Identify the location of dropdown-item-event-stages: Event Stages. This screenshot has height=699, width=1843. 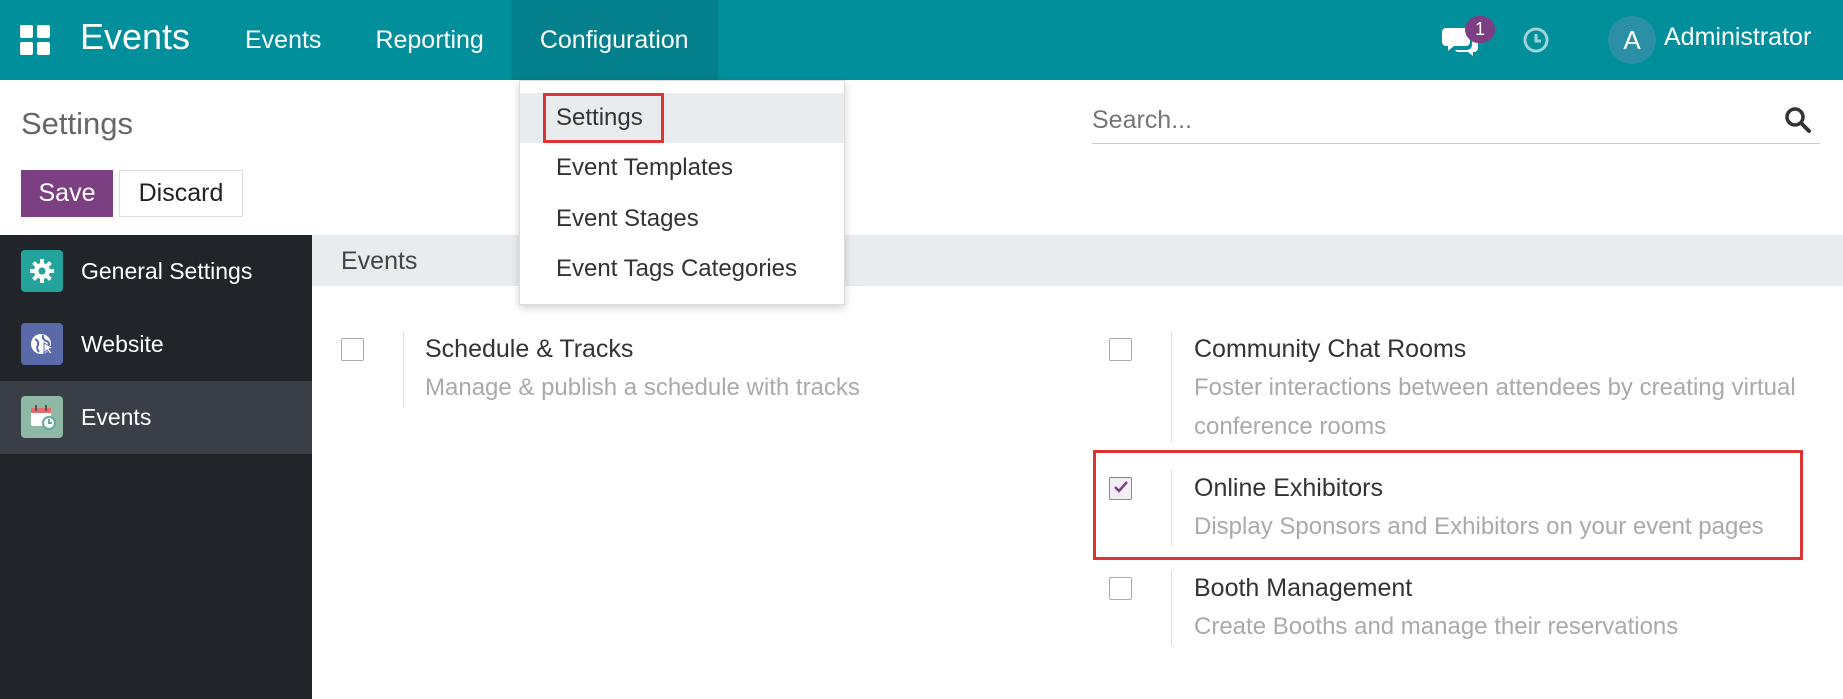
(682, 219).